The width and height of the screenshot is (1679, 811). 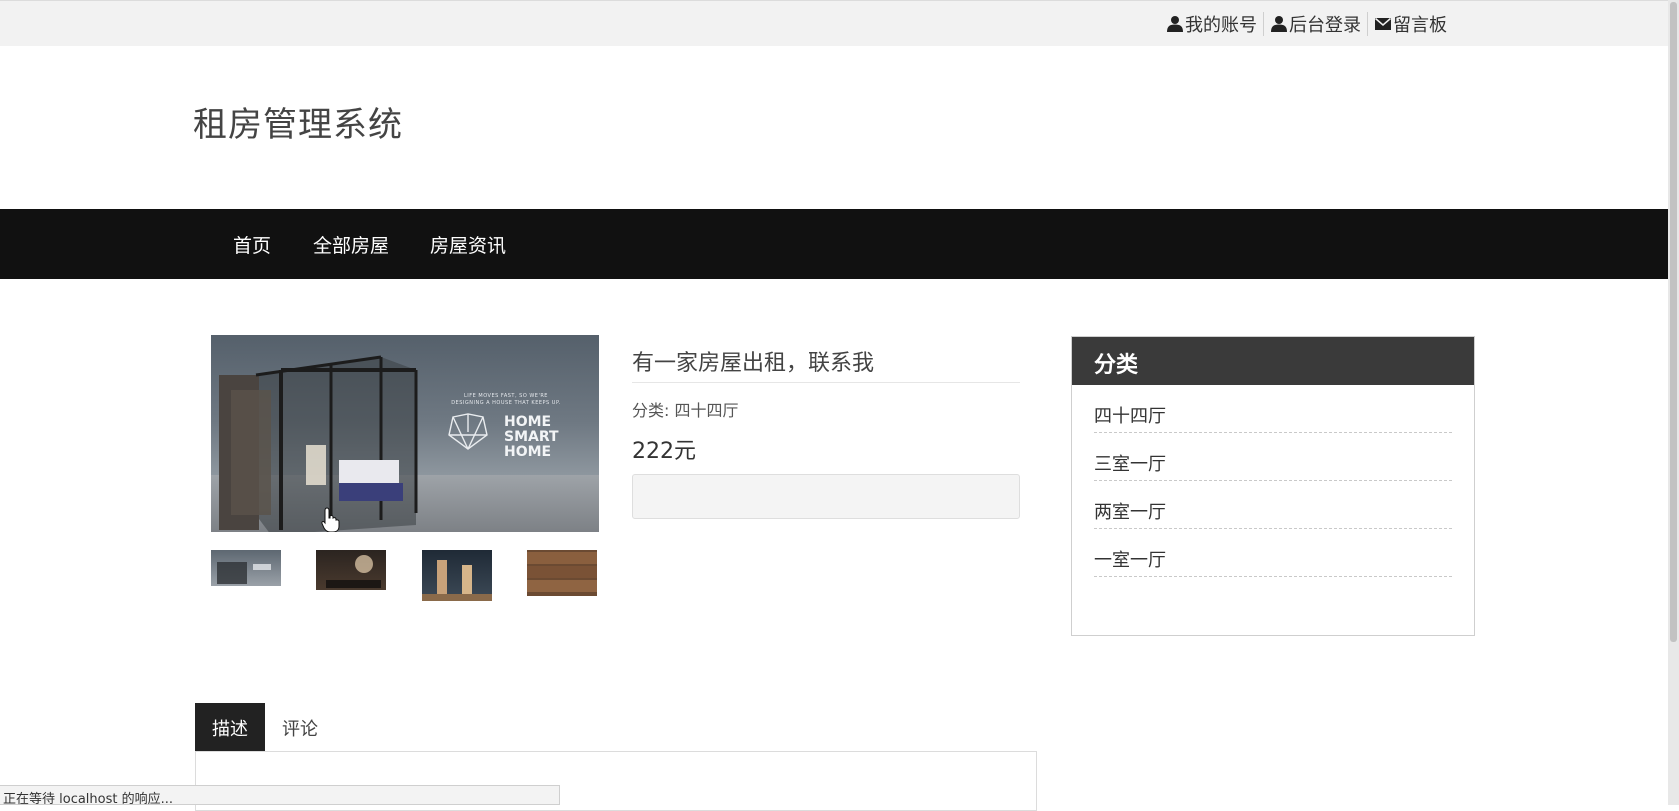 I want to click on message-board-label: 留言板, so click(x=1420, y=25).